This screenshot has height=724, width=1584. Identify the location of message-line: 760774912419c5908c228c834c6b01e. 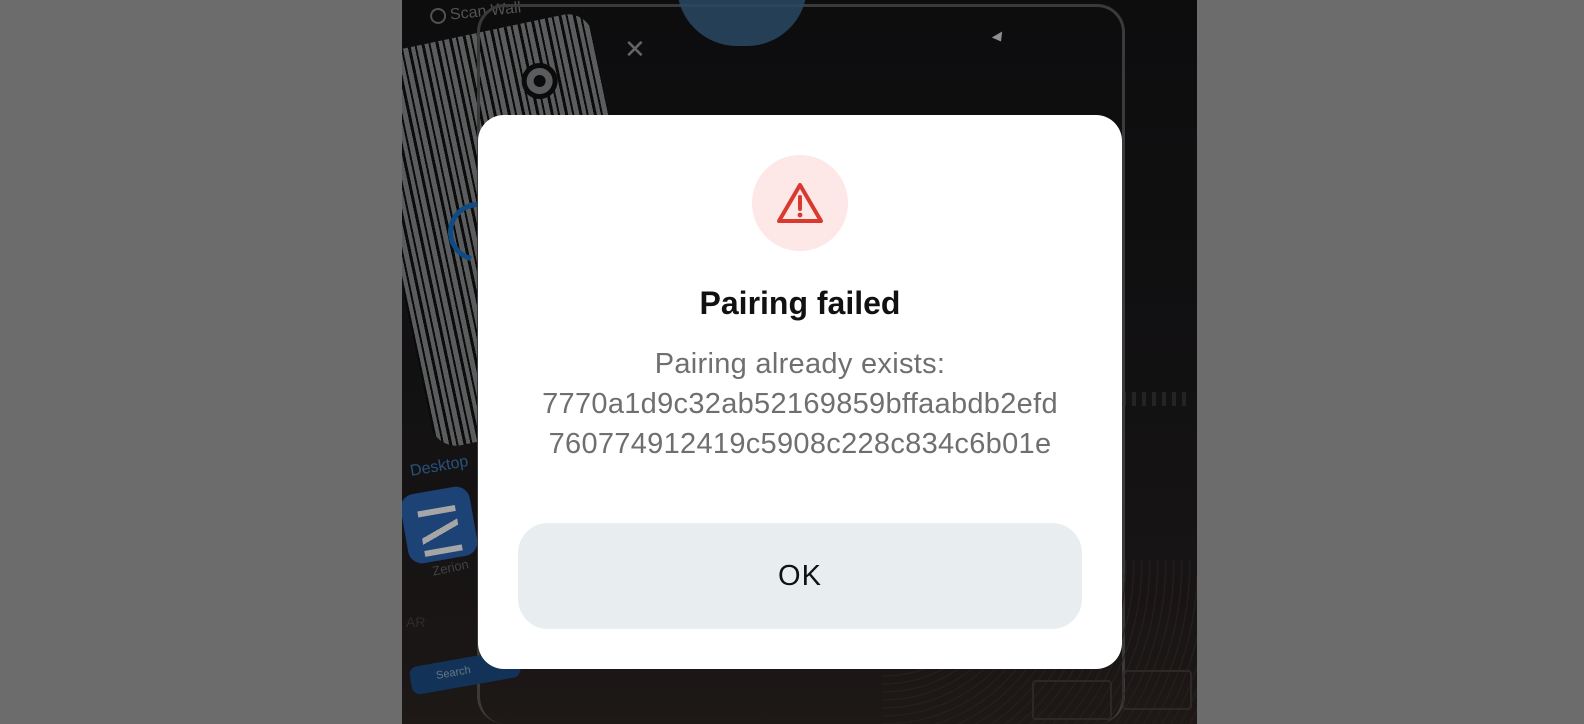
(800, 444).